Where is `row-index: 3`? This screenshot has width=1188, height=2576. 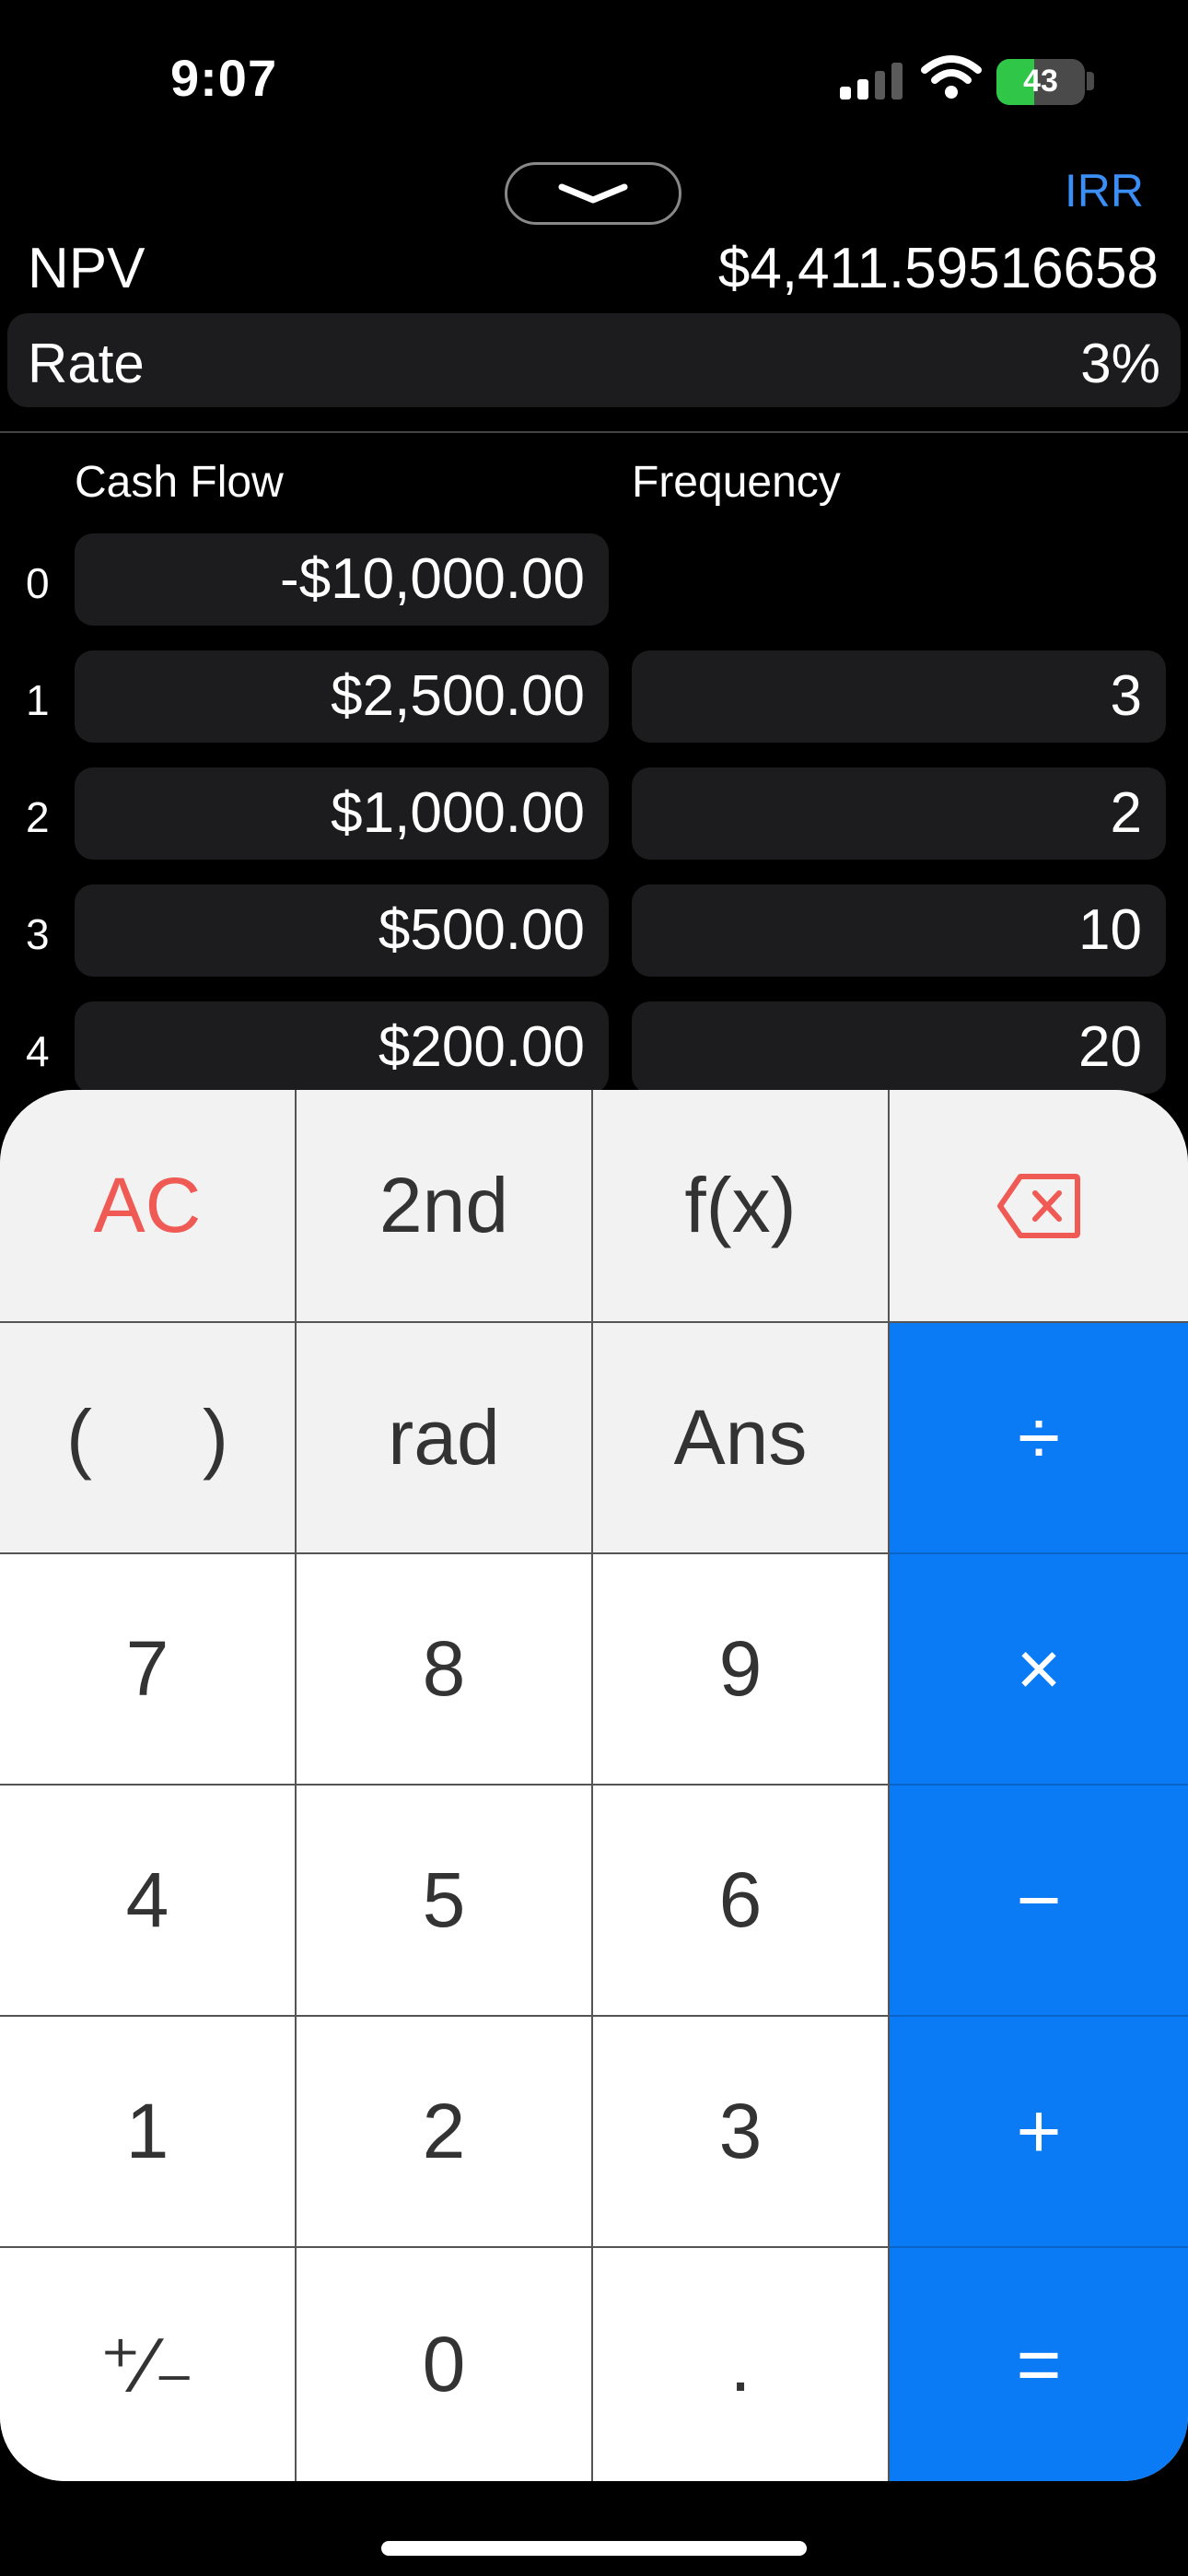 row-index: 3 is located at coordinates (38, 934).